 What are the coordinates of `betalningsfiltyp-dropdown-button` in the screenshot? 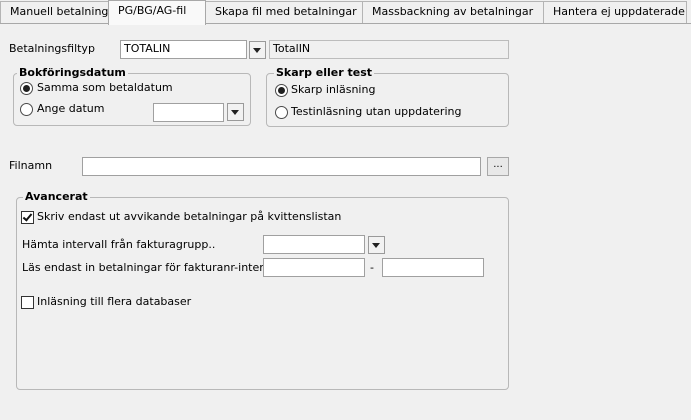 It's located at (257, 50).